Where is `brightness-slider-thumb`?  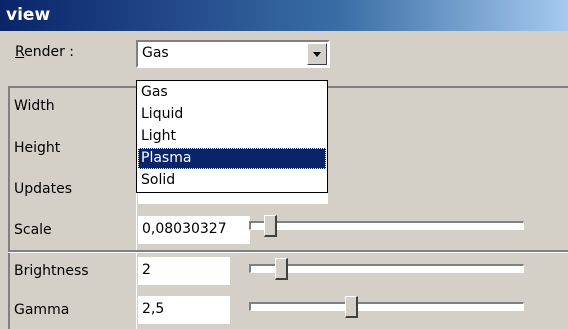 brightness-slider-thumb is located at coordinates (281, 269).